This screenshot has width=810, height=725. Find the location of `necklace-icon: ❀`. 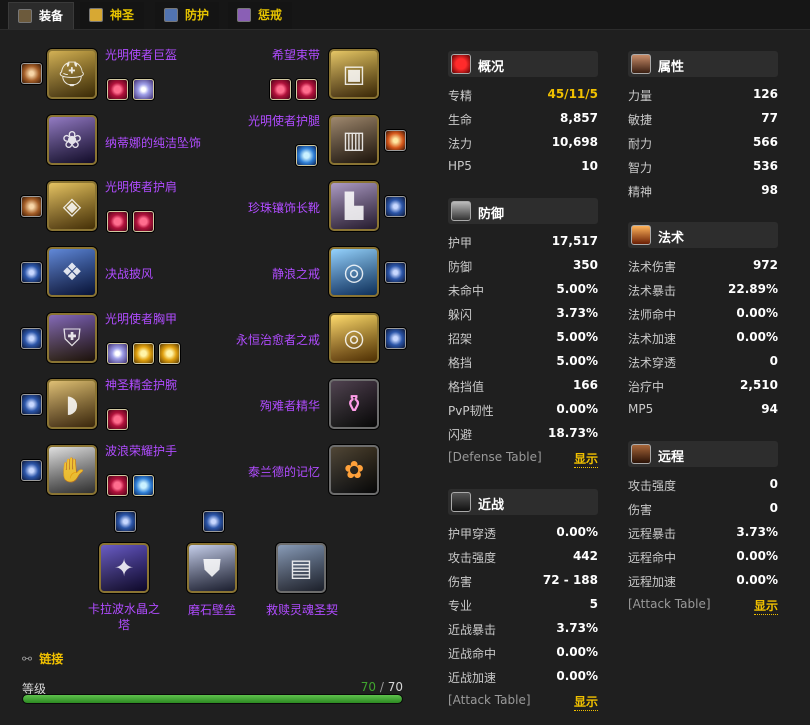

necklace-icon: ❀ is located at coordinates (72, 140).